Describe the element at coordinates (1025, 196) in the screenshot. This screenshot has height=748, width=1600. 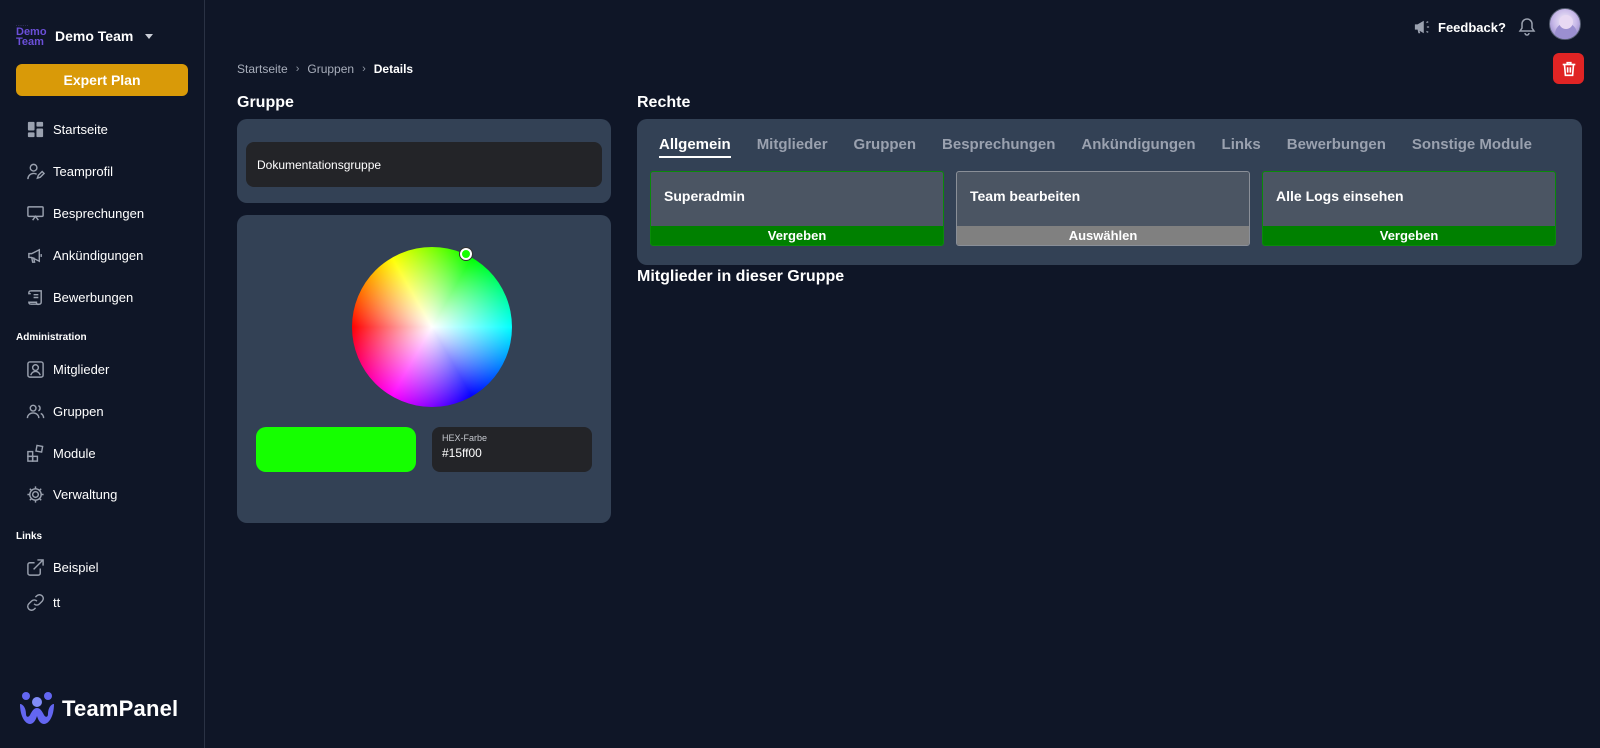
I see `permission-title: Team bearbeiten` at that location.